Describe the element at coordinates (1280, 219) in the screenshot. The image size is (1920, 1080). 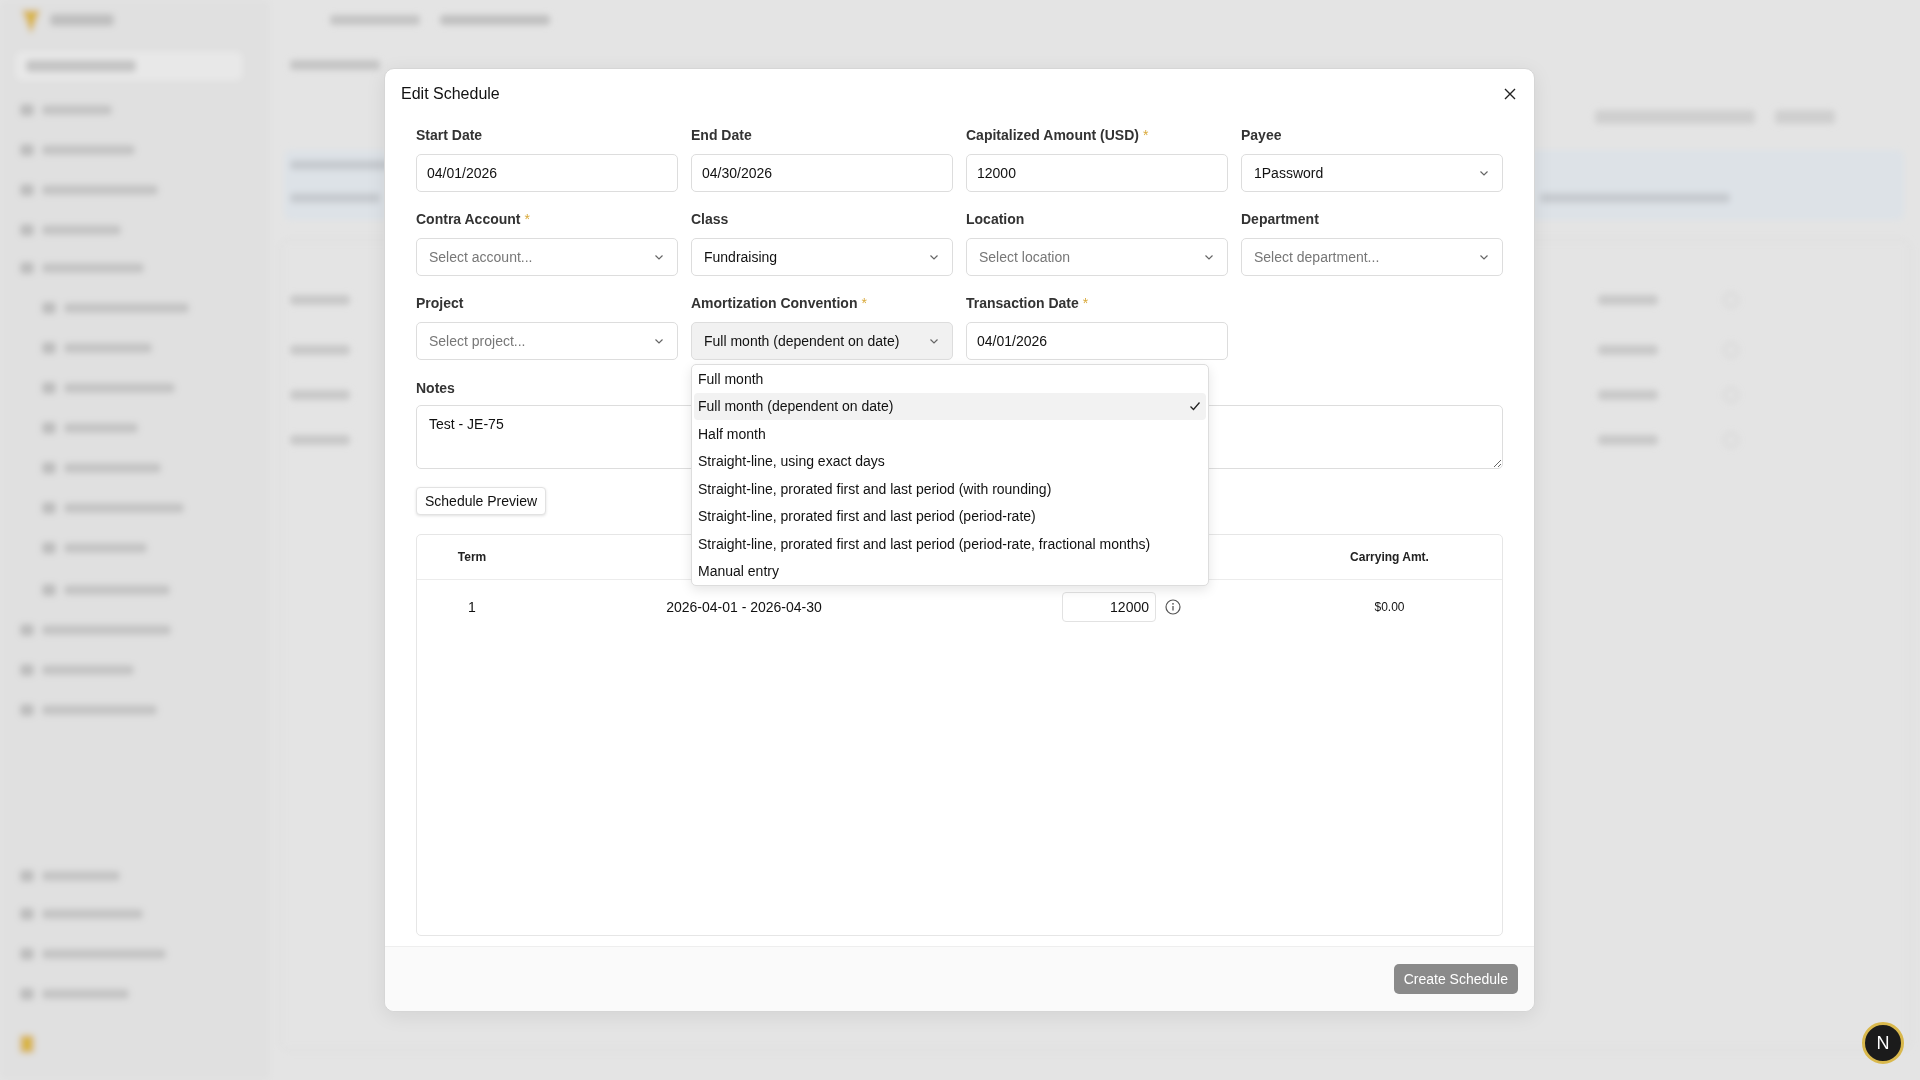
I see `field-label: Department` at that location.